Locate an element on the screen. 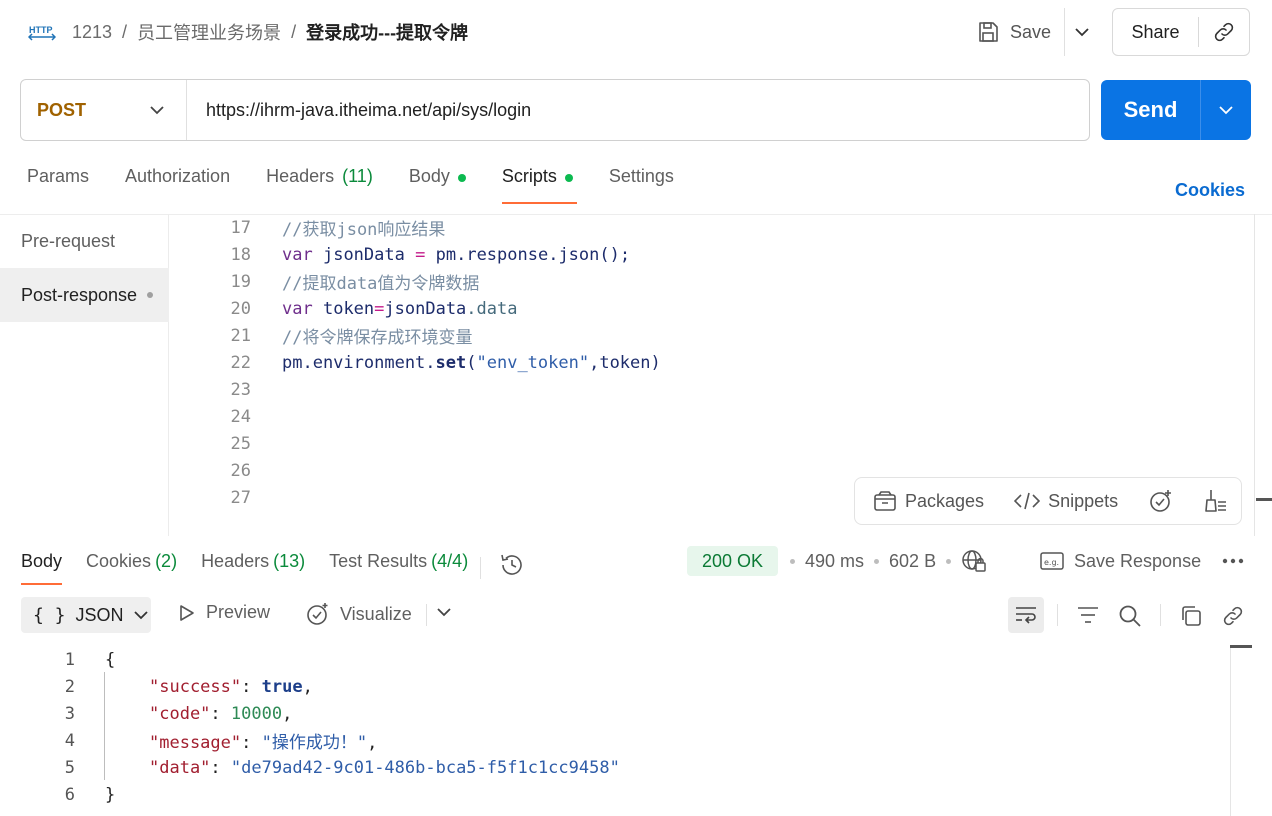 The height and width of the screenshot is (816, 1272). cookies-link: Cookies is located at coordinates (1210, 190).